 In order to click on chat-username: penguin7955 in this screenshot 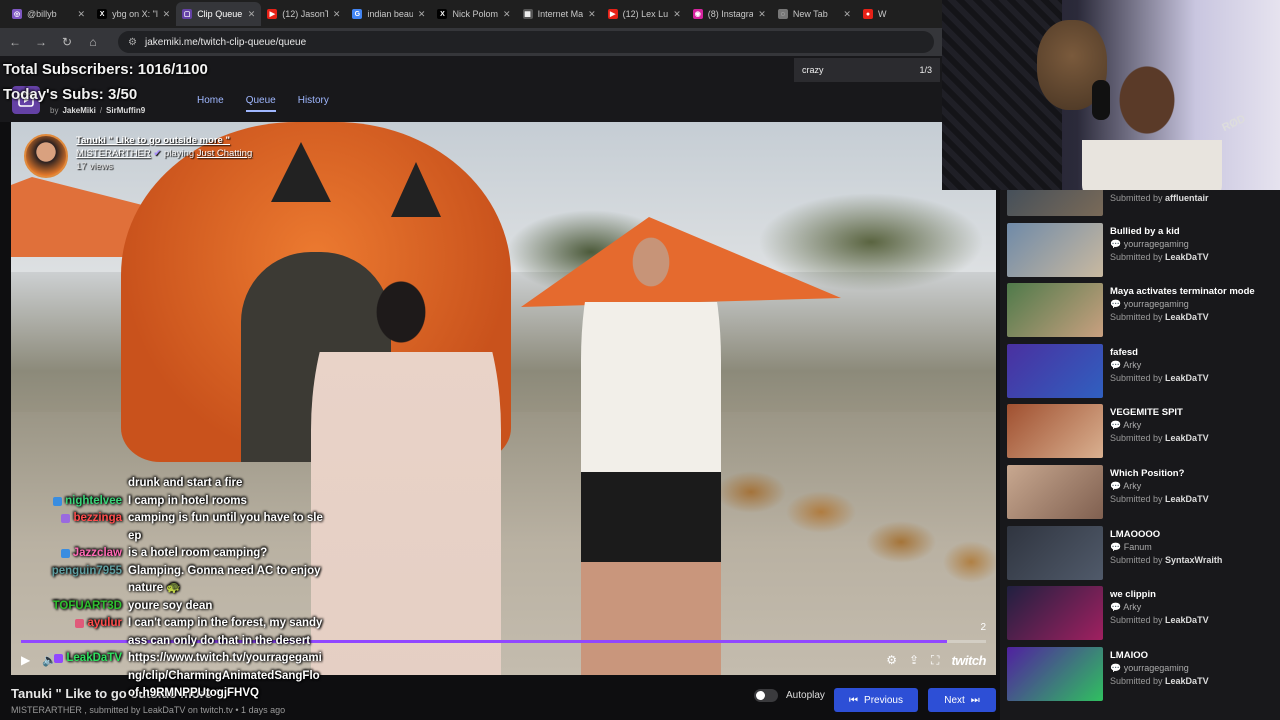, I will do `click(87, 572)`.